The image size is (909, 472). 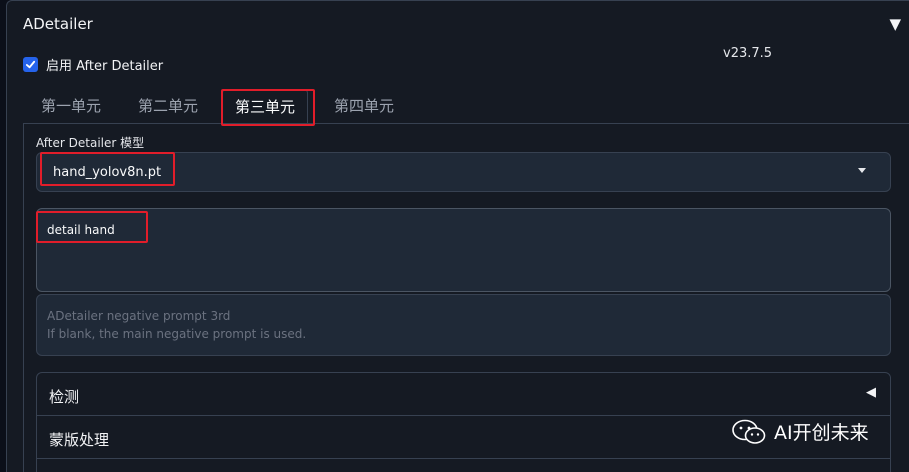 I want to click on enable-checkbox, so click(x=30, y=64).